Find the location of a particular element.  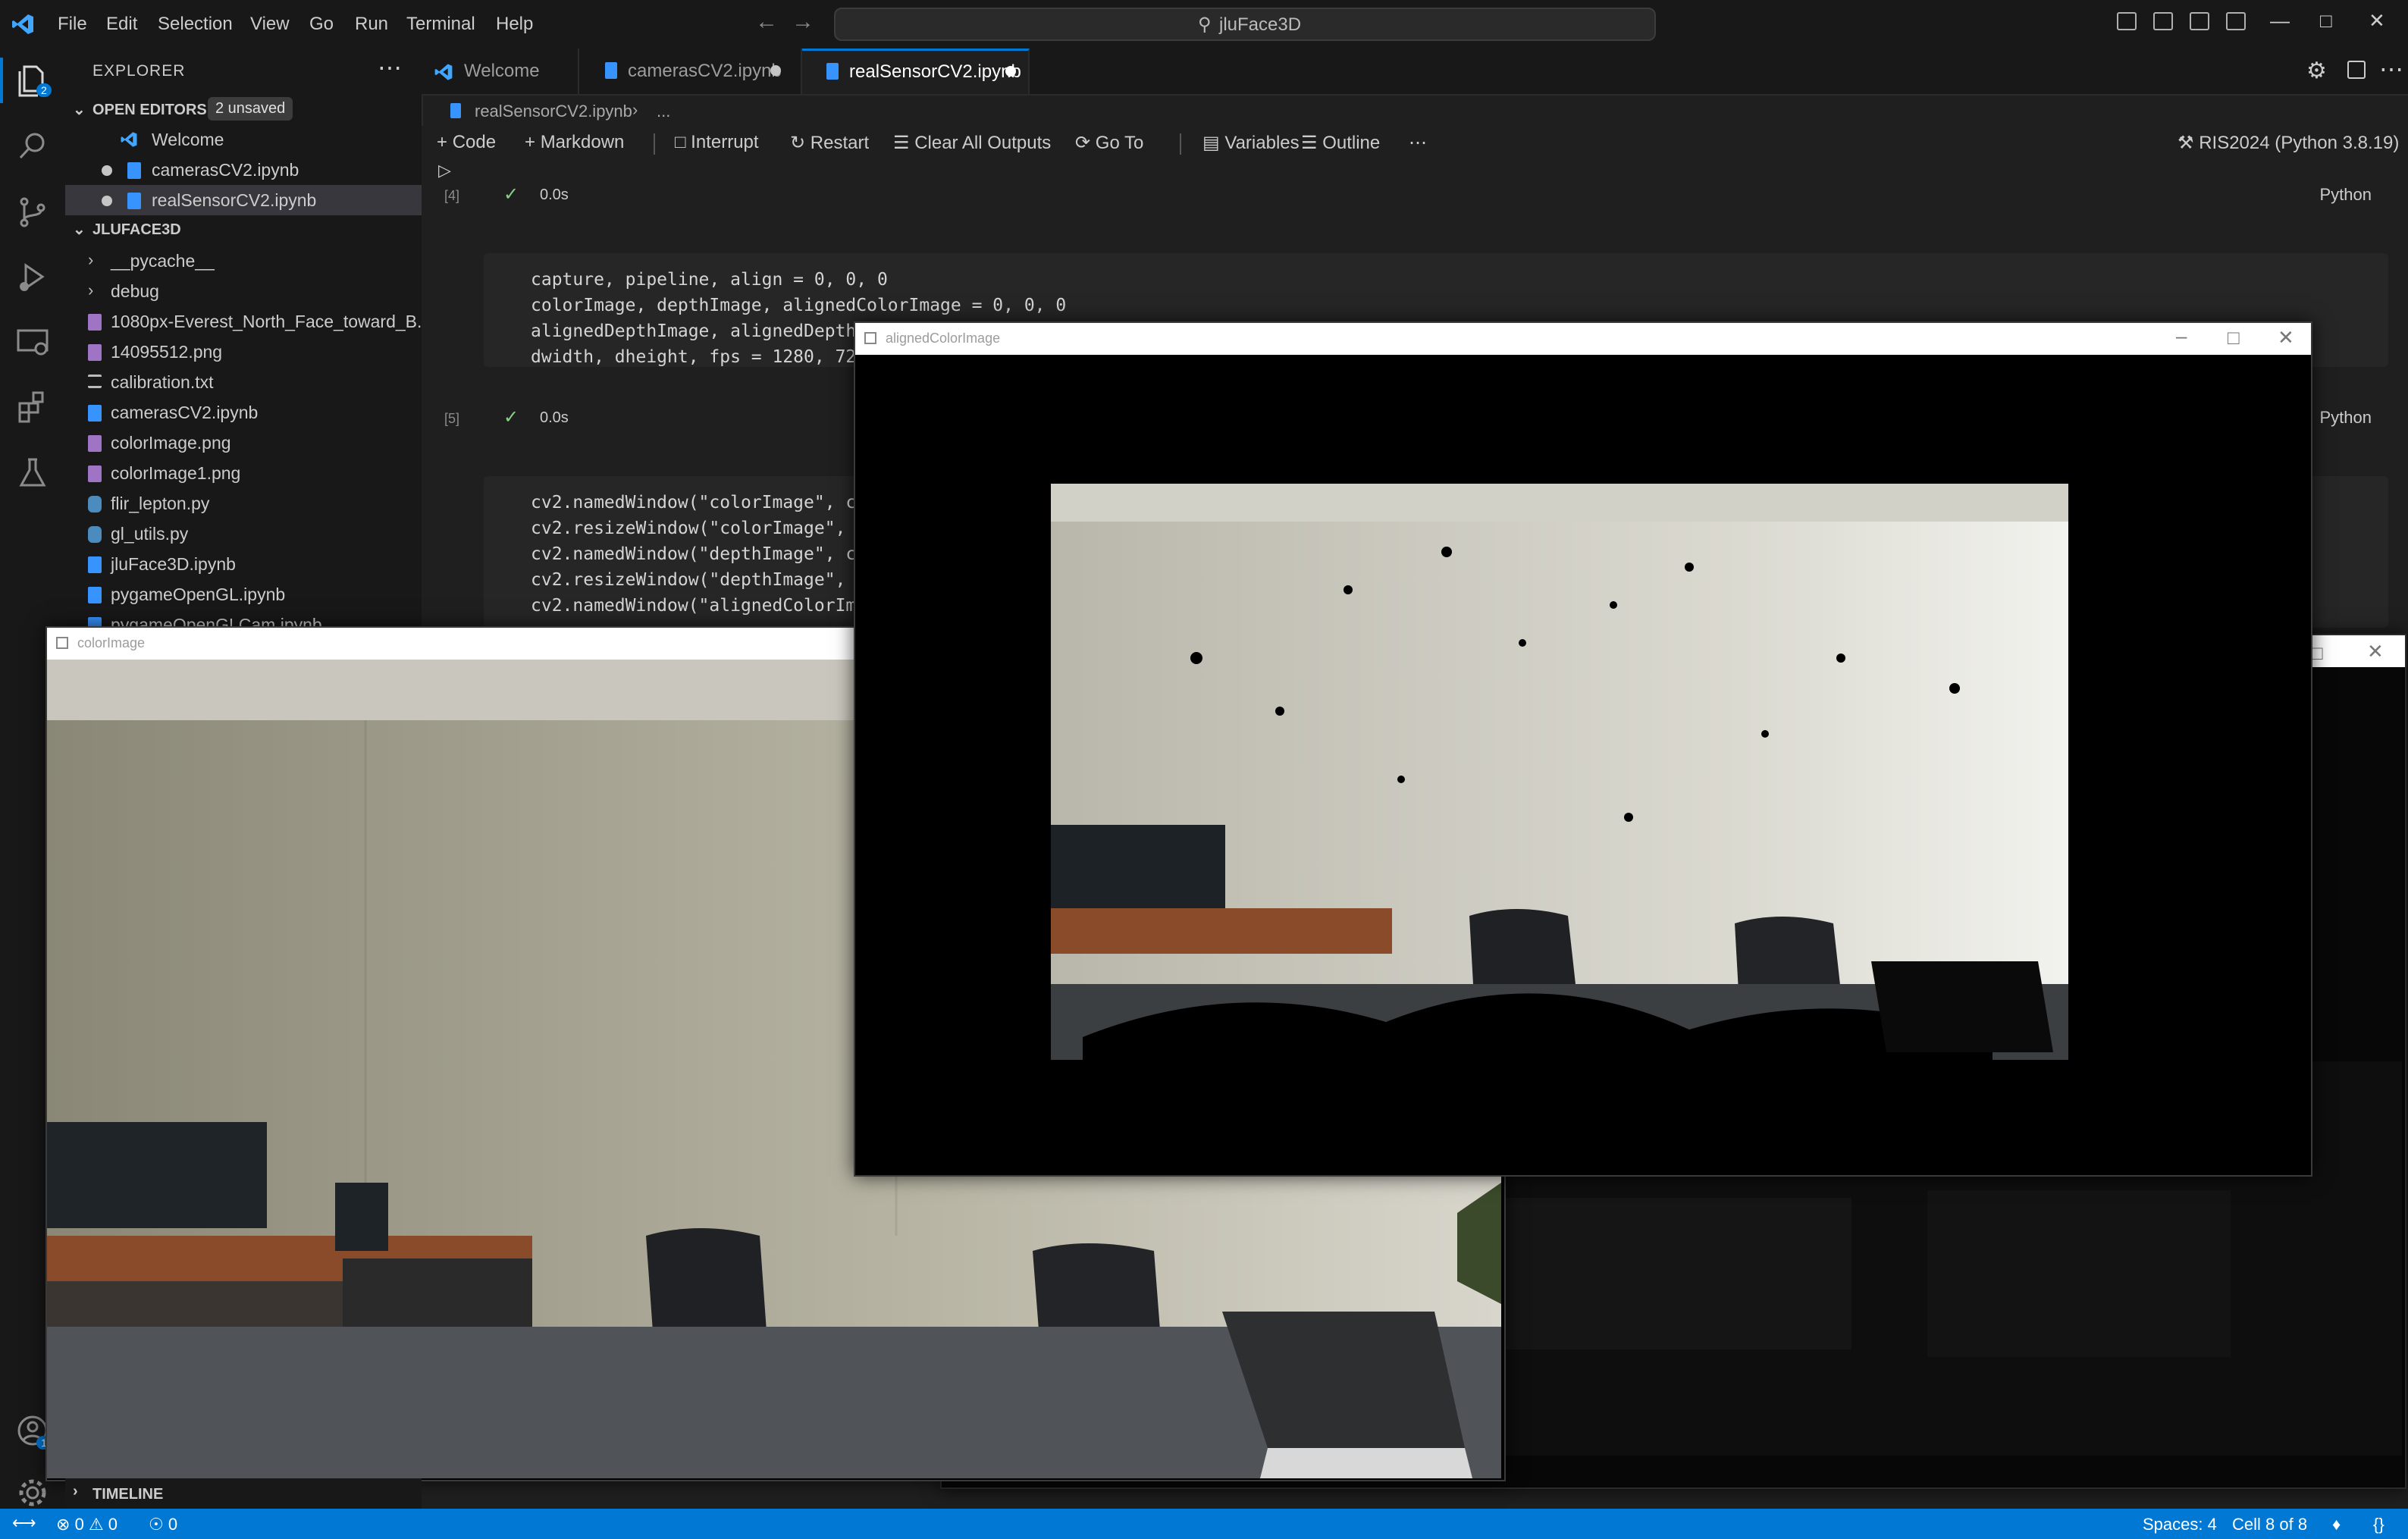

search-icon is located at coordinates (33, 146).